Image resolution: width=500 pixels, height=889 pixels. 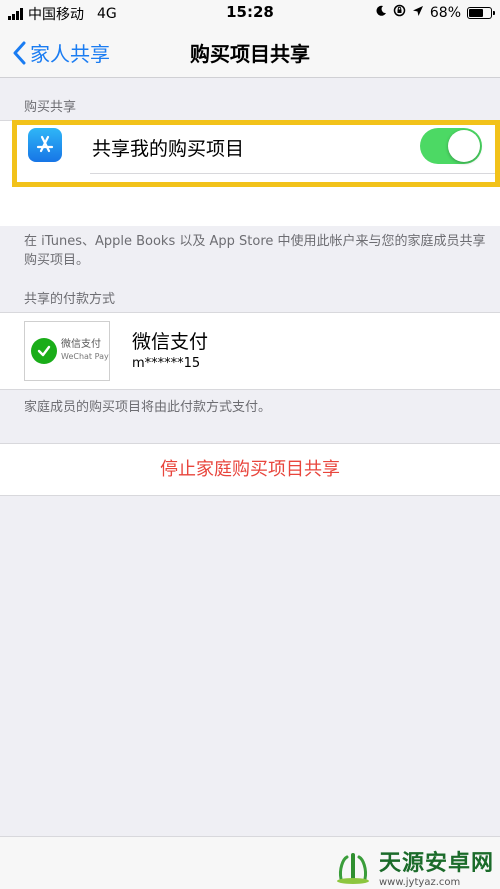 What do you see at coordinates (50, 107) in the screenshot?
I see `purchase-section-header: 购买共享` at bounding box center [50, 107].